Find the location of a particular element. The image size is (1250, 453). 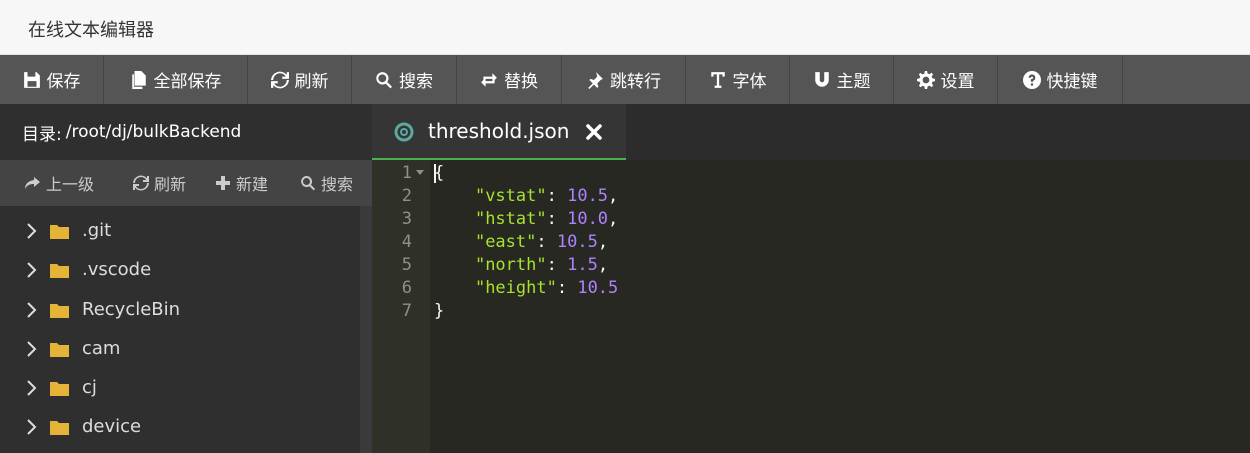

help-icon is located at coordinates (1031, 79).